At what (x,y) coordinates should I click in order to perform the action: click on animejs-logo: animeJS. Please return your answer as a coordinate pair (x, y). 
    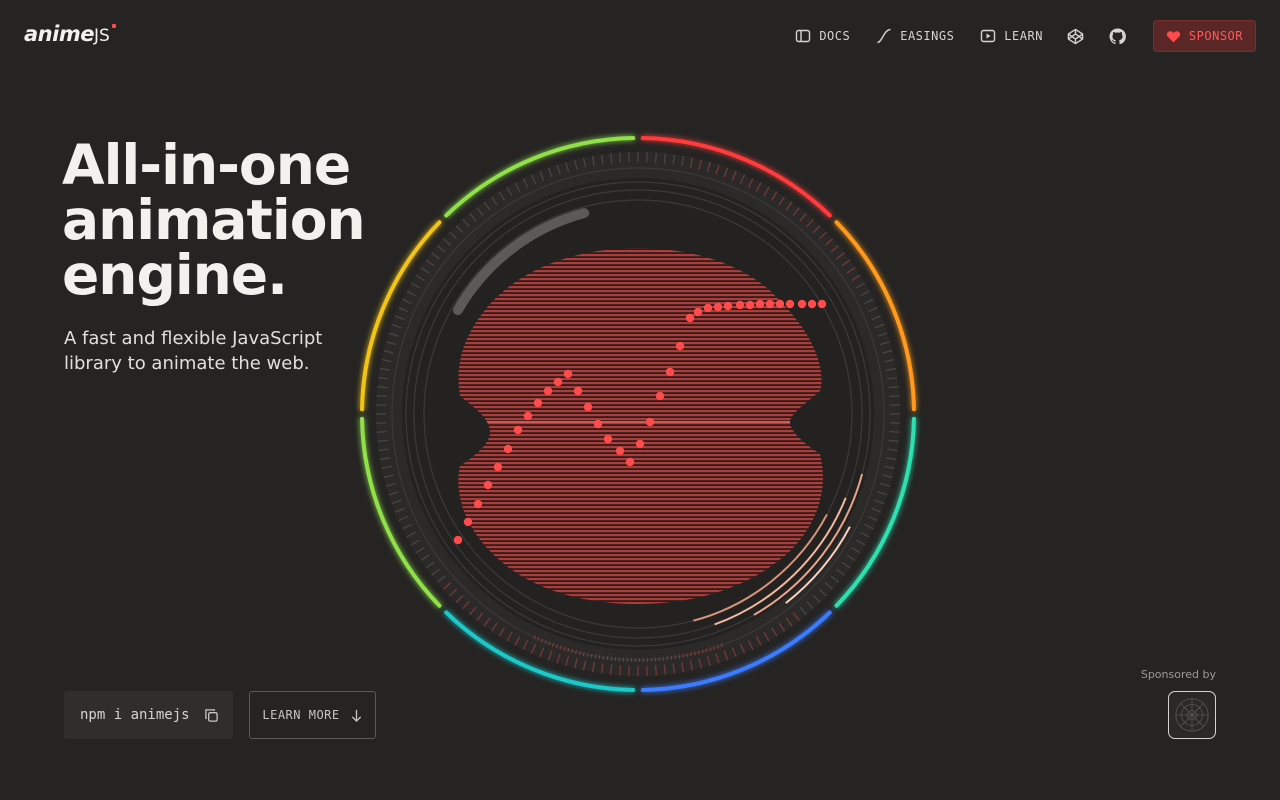
    Looking at the image, I should click on (70, 34).